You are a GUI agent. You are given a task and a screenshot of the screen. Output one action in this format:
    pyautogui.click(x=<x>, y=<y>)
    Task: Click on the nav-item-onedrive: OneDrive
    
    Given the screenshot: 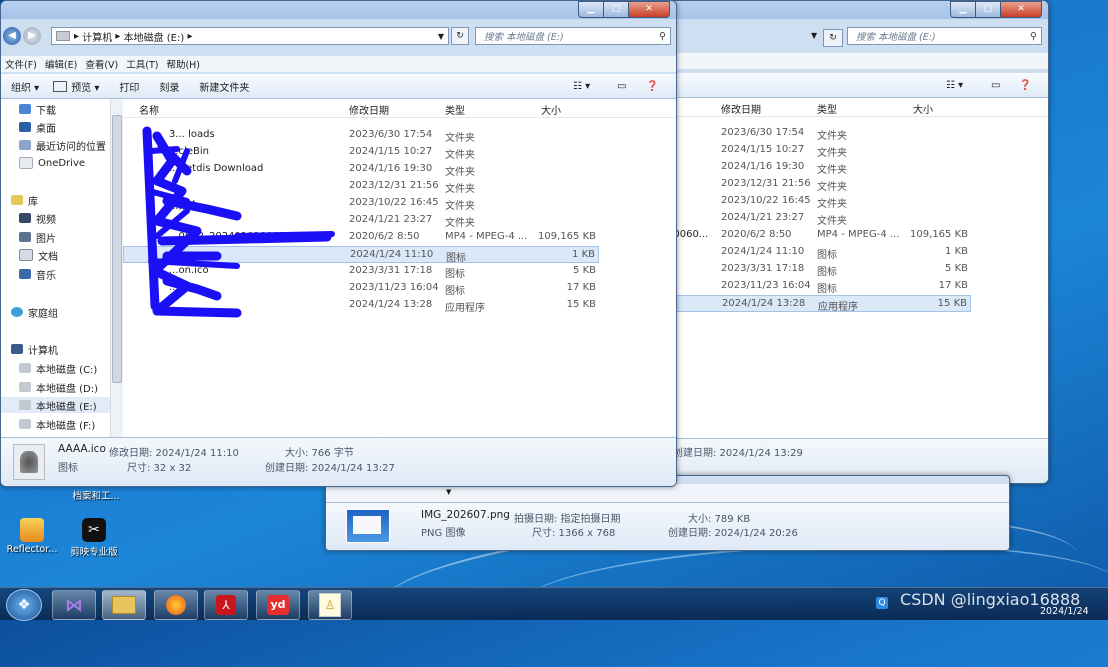 What is the action you would take?
    pyautogui.click(x=52, y=163)
    